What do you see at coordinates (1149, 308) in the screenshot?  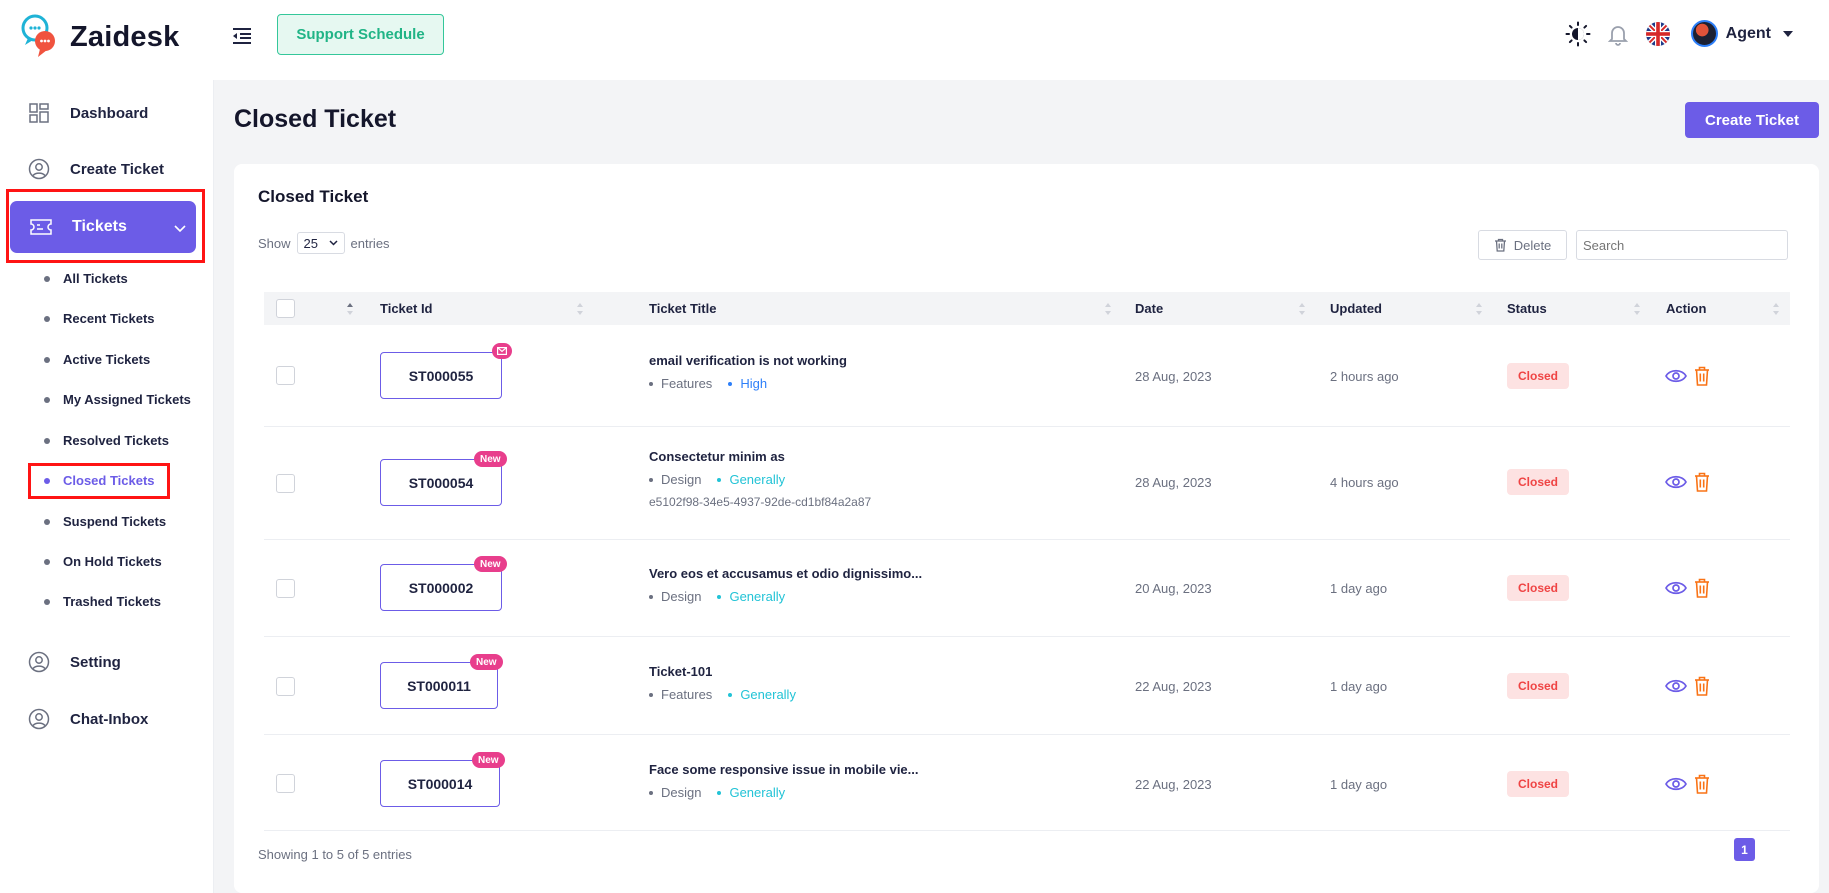 I see `column-header-date: Date` at bounding box center [1149, 308].